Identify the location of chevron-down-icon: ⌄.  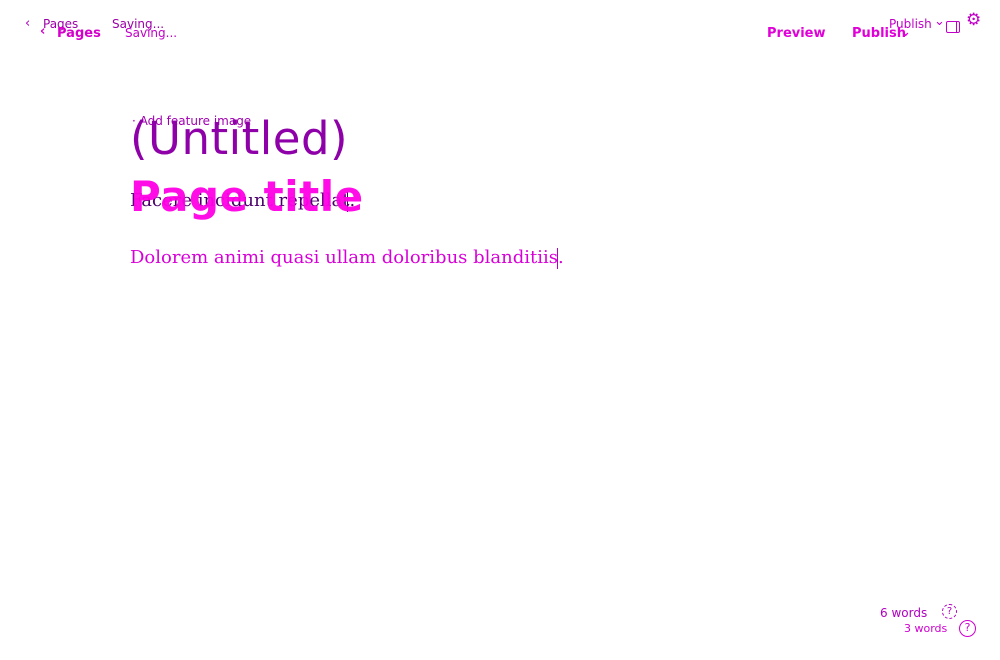
(905, 32).